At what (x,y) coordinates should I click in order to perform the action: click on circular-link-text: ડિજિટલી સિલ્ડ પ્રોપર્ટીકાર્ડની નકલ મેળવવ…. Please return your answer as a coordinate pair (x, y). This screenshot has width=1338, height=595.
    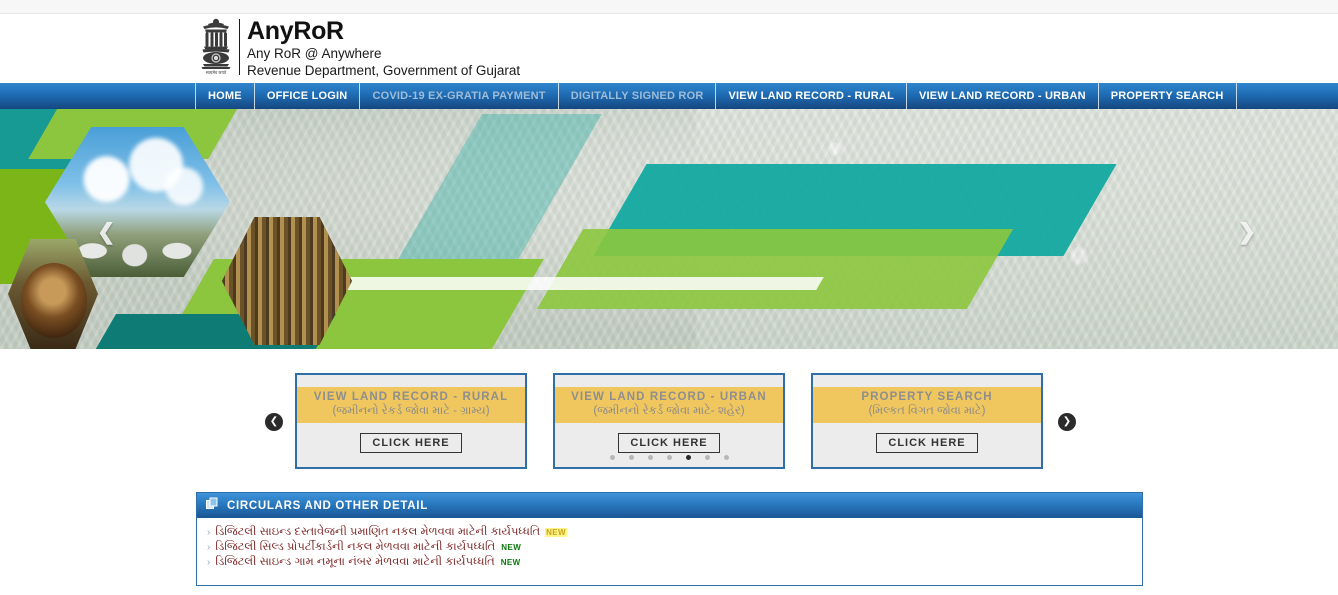
    Looking at the image, I should click on (355, 547).